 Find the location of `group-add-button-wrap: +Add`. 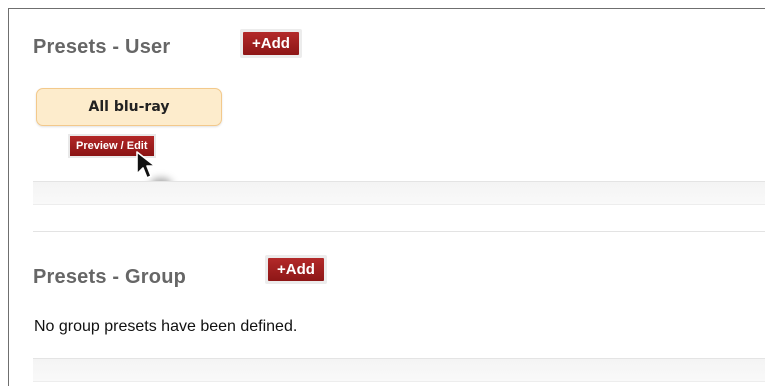

group-add-button-wrap: +Add is located at coordinates (296, 269).